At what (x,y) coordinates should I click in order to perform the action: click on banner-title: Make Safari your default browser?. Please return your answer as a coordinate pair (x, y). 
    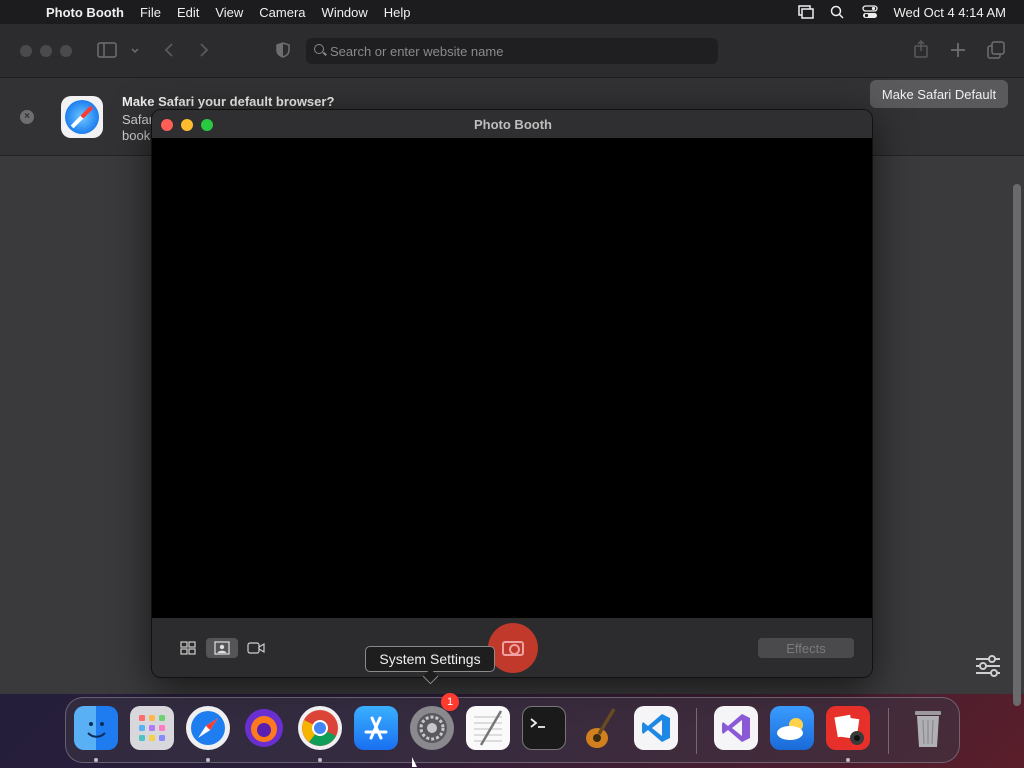
    Looking at the image, I should click on (228, 101).